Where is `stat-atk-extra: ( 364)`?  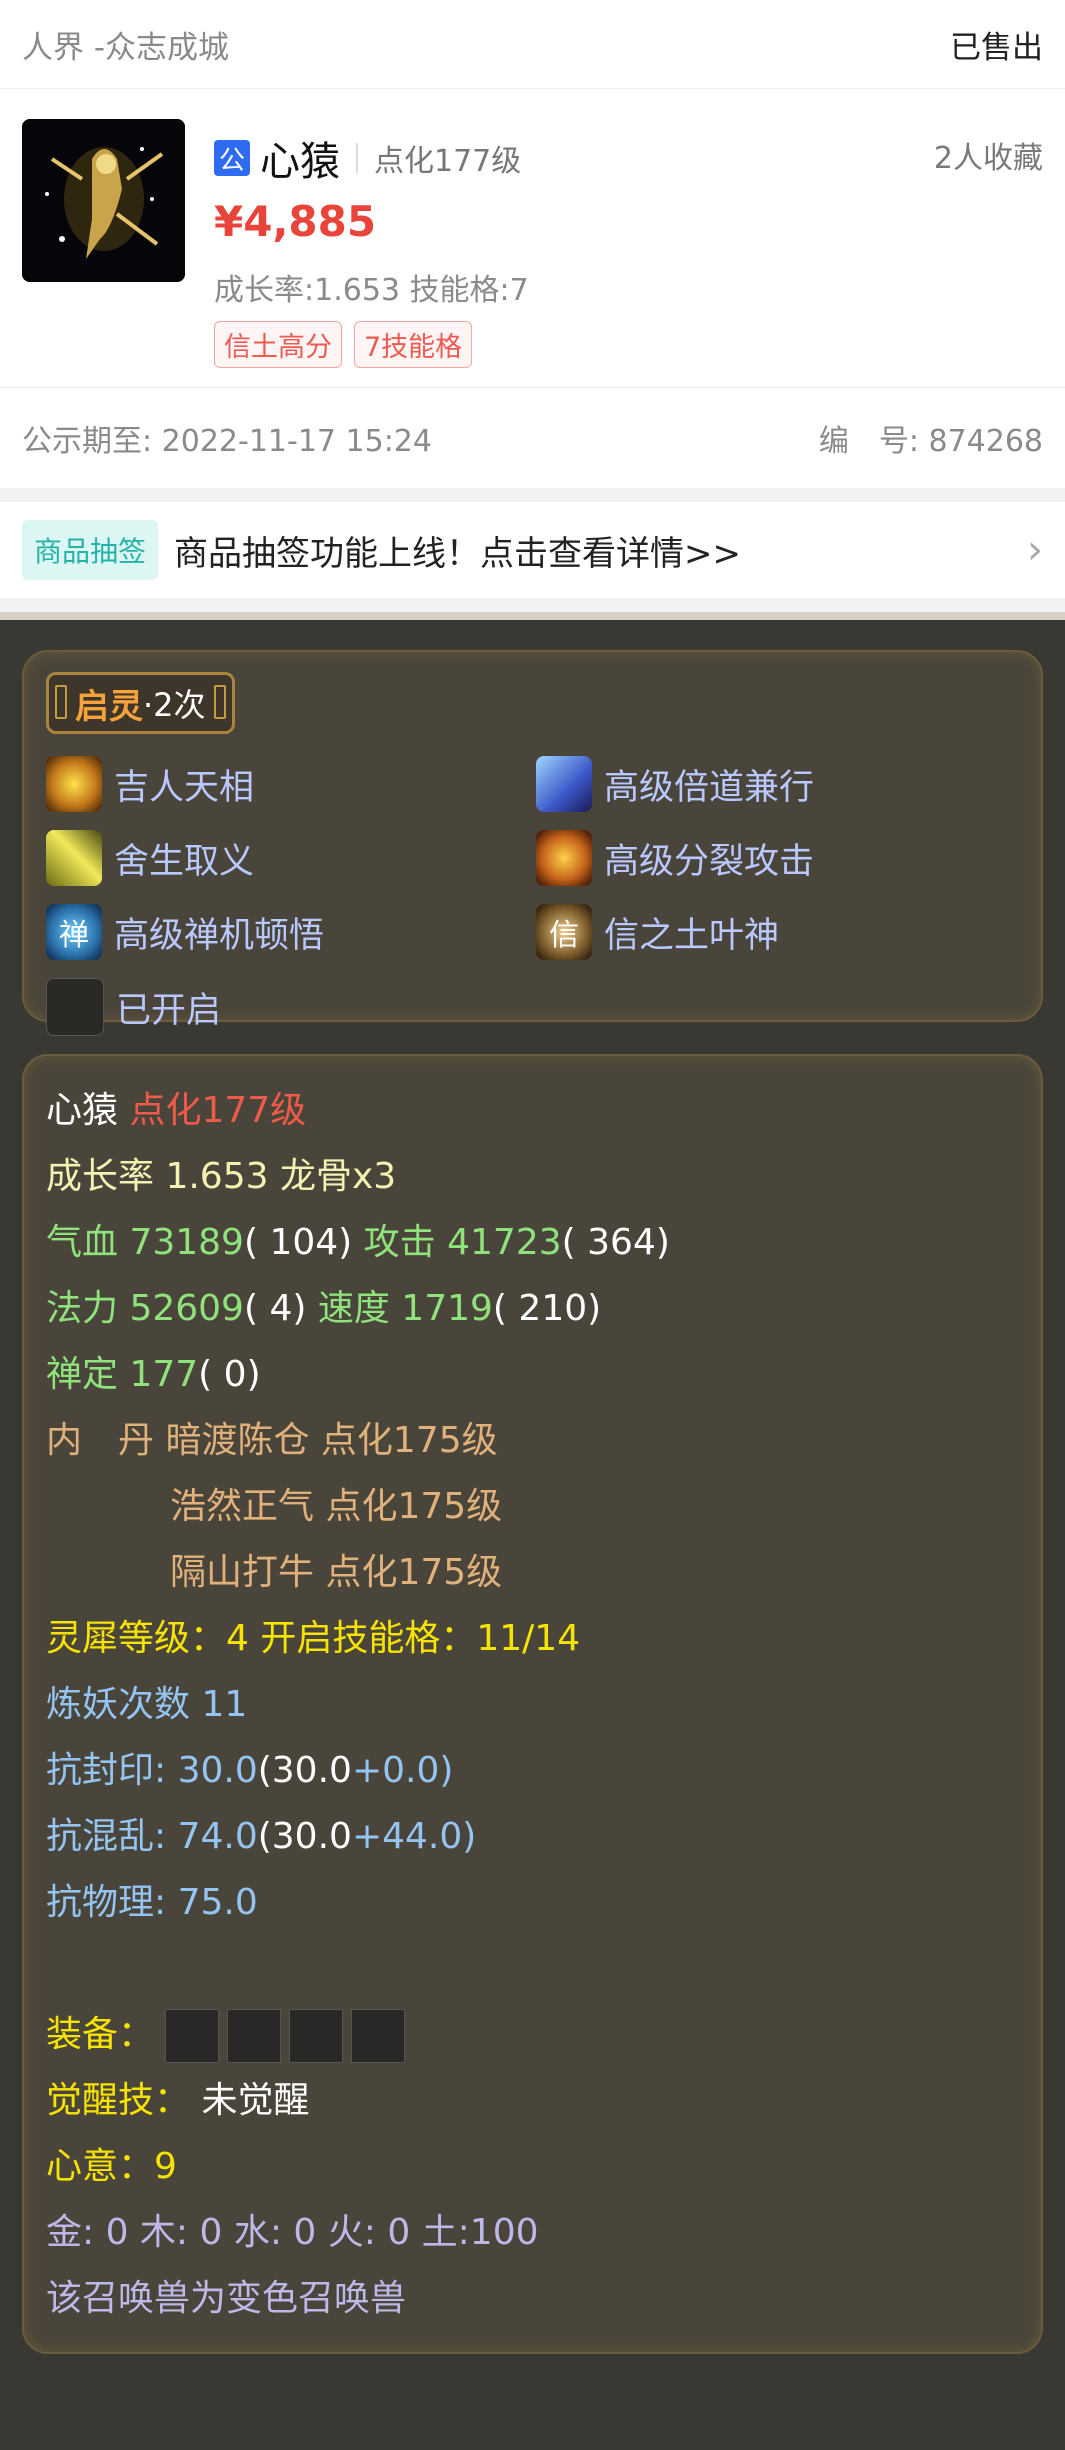 stat-atk-extra: ( 364) is located at coordinates (615, 1242).